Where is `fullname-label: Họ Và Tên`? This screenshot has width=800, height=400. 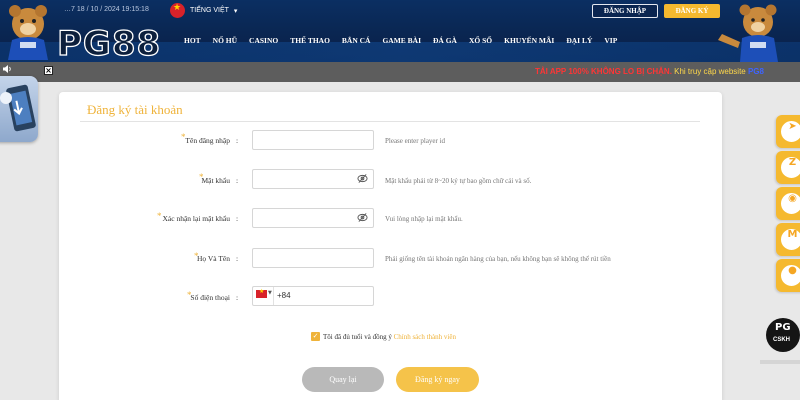
fullname-label: Họ Và Tên is located at coordinates (213, 258).